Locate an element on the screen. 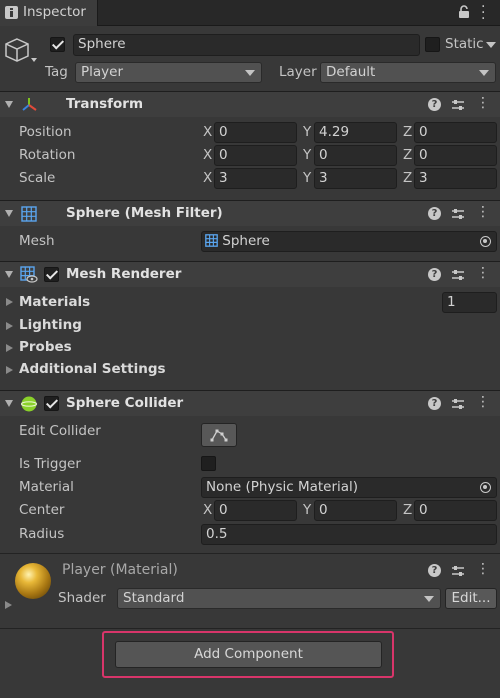 Image resolution: width=500 pixels, height=698 pixels. center-y-field: 0 is located at coordinates (355, 510).